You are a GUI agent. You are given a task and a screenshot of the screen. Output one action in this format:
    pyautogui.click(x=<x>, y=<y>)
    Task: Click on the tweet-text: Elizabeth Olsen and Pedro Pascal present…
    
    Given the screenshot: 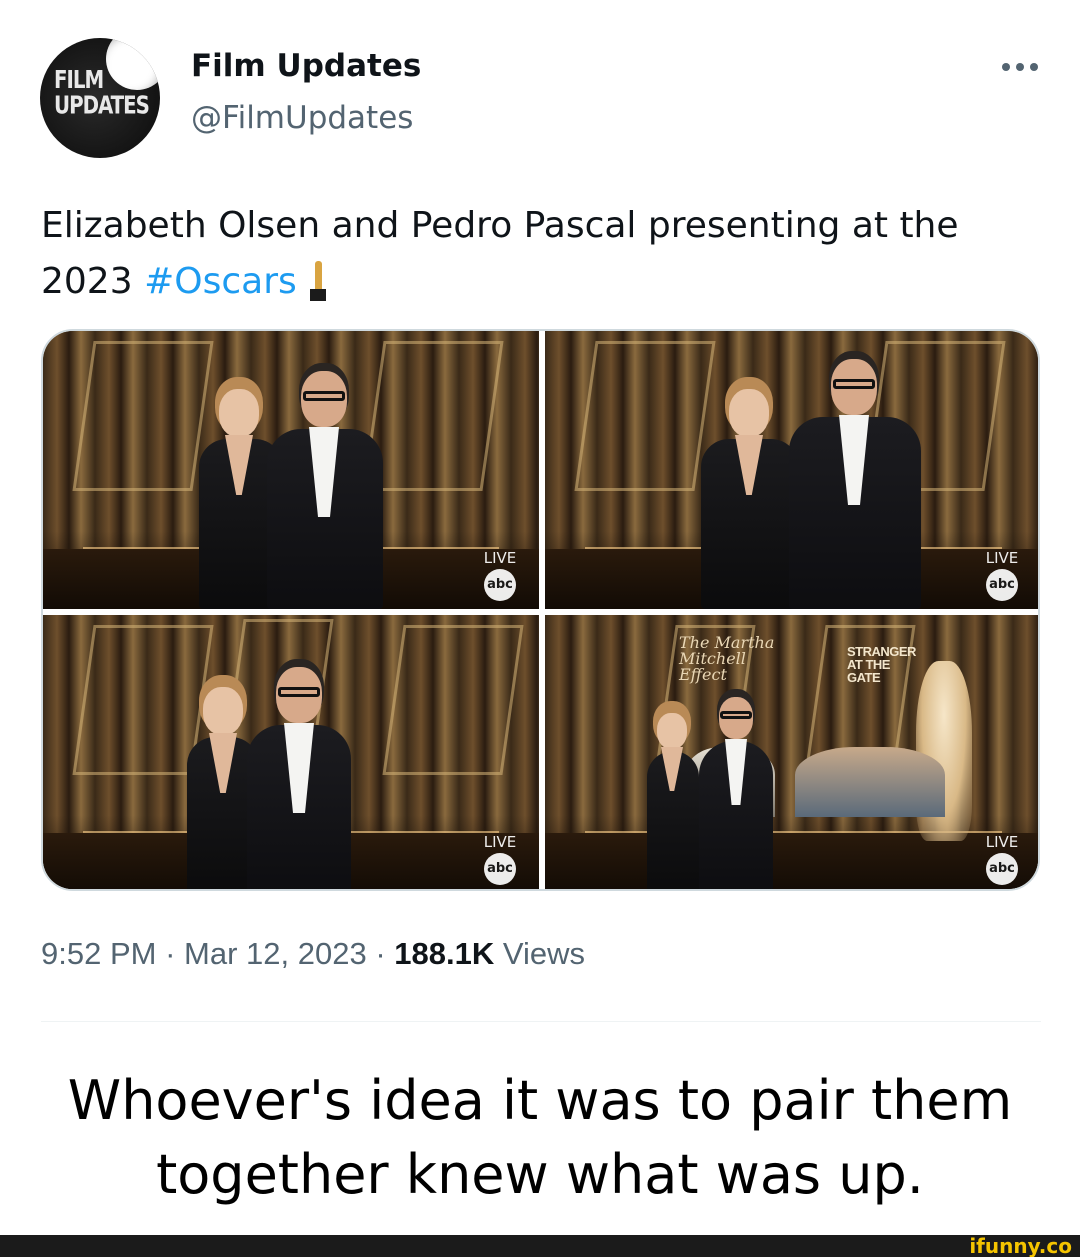 What is the action you would take?
    pyautogui.click(x=541, y=254)
    